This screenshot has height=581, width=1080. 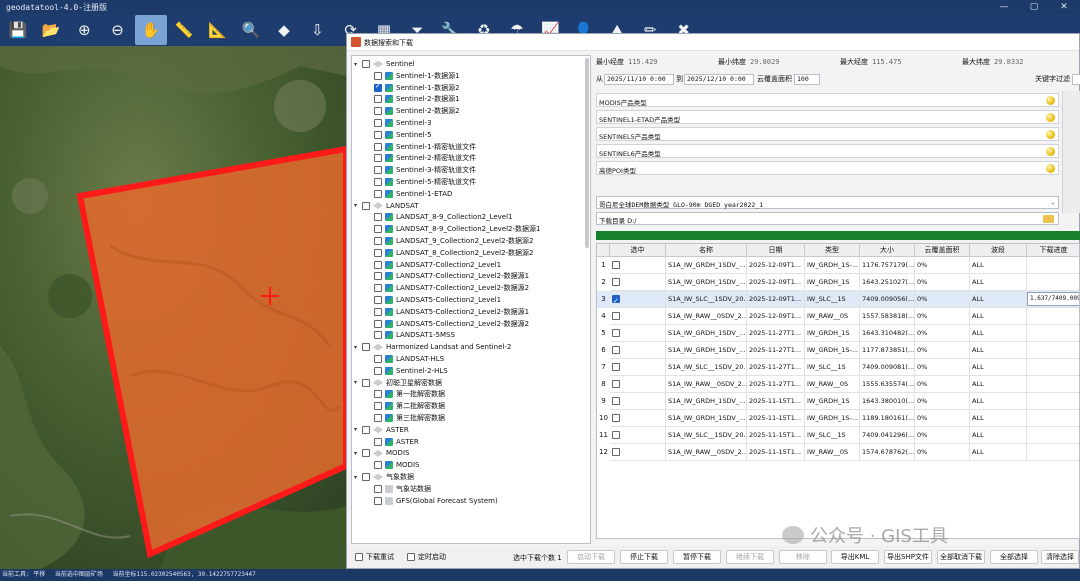 What do you see at coordinates (998, 250) in the screenshot?
I see `col-band-header: 波段` at bounding box center [998, 250].